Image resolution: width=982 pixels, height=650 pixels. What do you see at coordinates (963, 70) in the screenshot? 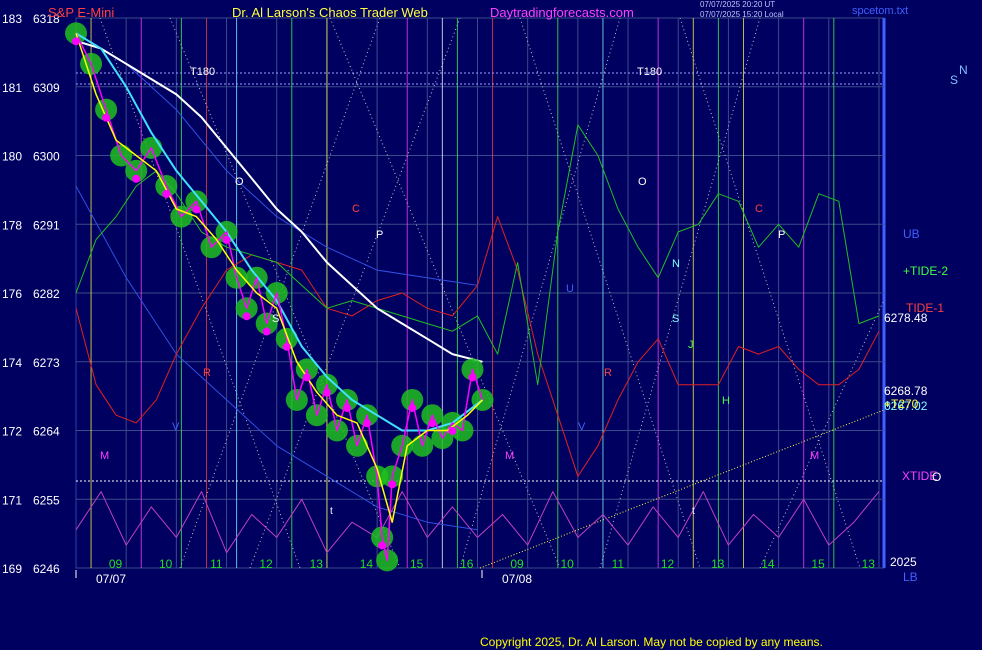
I see `compass-n-label: N` at bounding box center [963, 70].